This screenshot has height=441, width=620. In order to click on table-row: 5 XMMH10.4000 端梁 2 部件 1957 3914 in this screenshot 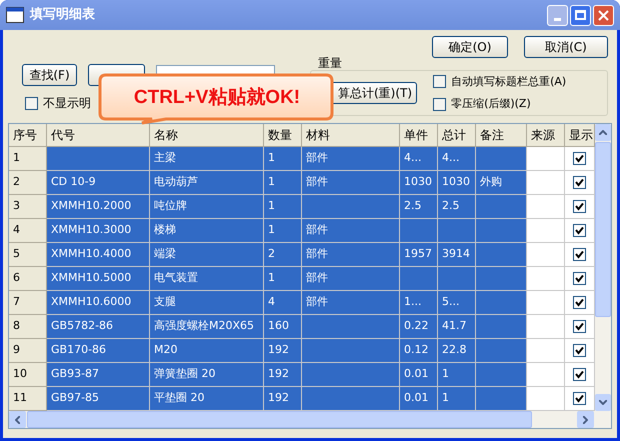, I will do `click(302, 255)`.